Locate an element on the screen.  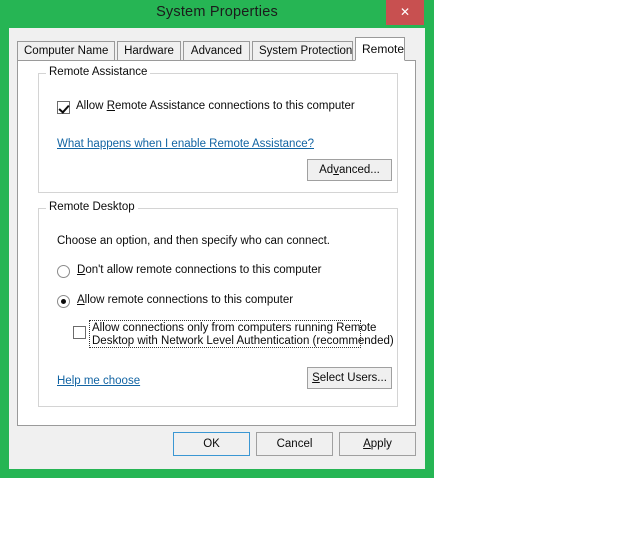
tab-system-protection: System Protection is located at coordinates (302, 51).